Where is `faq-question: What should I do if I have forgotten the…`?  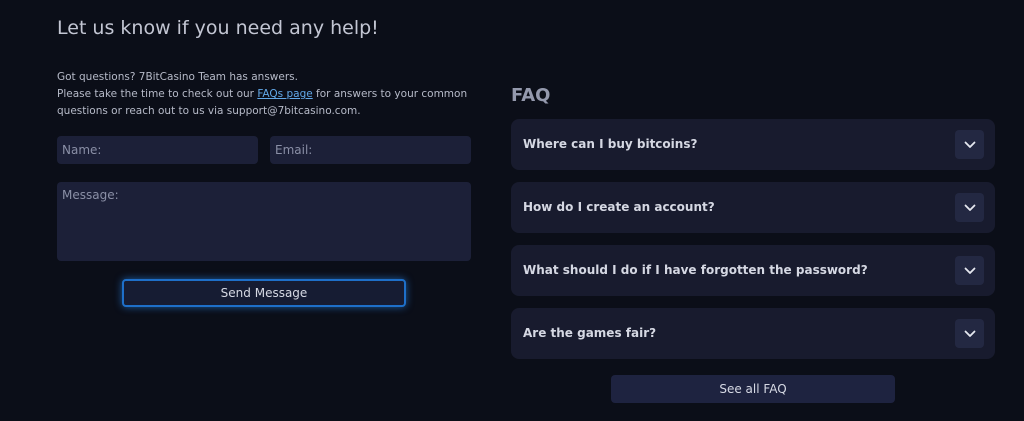
faq-question: What should I do if I have forgotten the… is located at coordinates (695, 270).